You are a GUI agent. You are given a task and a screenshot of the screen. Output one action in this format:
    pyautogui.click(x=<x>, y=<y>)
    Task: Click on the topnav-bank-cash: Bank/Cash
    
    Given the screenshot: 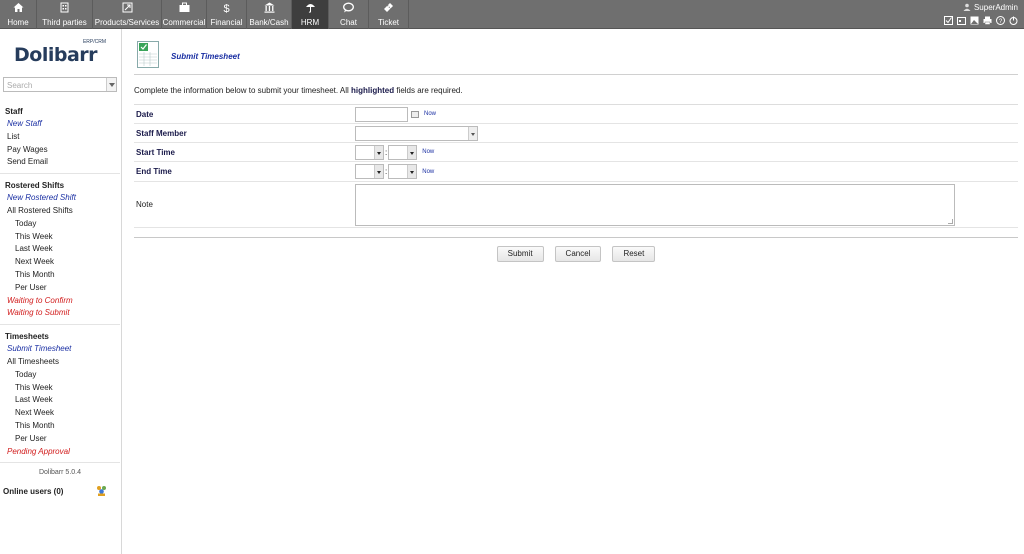 What is the action you would take?
    pyautogui.click(x=269, y=14)
    